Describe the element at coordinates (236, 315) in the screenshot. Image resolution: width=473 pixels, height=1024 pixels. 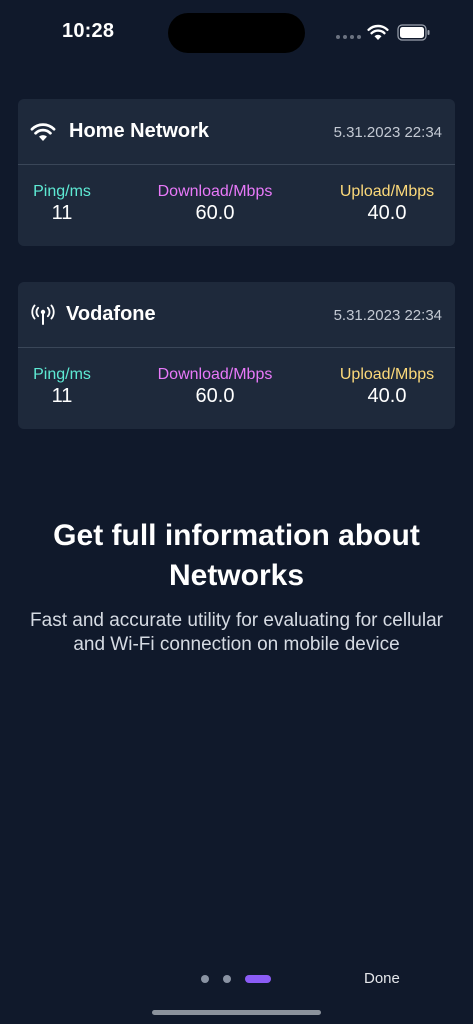
I see `card-header: Vodafone 5.31.2023 22:34` at that location.